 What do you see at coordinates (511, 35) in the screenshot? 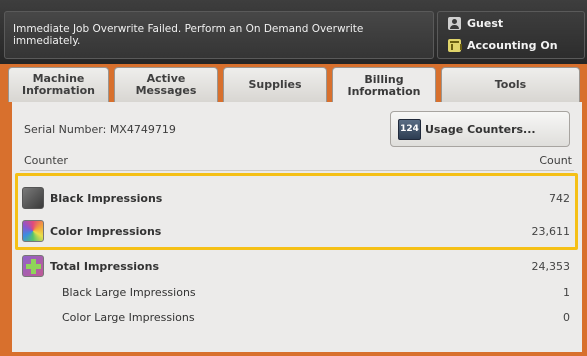
I see `user-panel: Guest Accounting On` at bounding box center [511, 35].